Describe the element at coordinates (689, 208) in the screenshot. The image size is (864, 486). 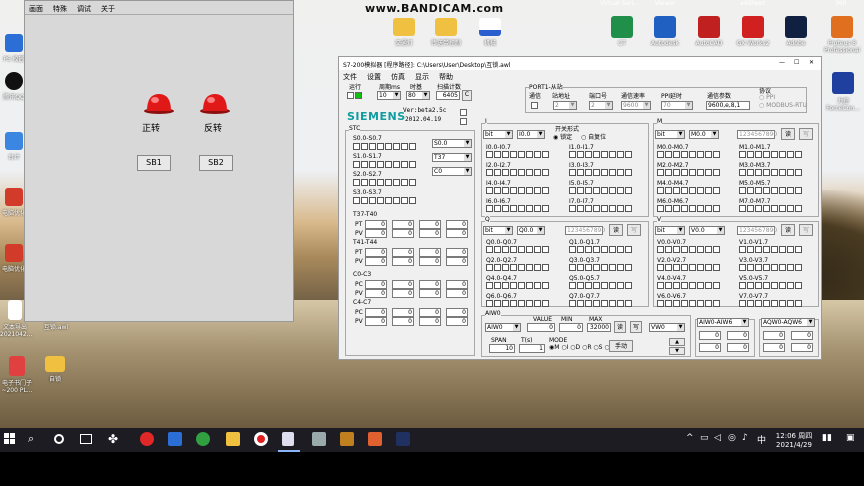
I see `m-row-6-bits` at that location.